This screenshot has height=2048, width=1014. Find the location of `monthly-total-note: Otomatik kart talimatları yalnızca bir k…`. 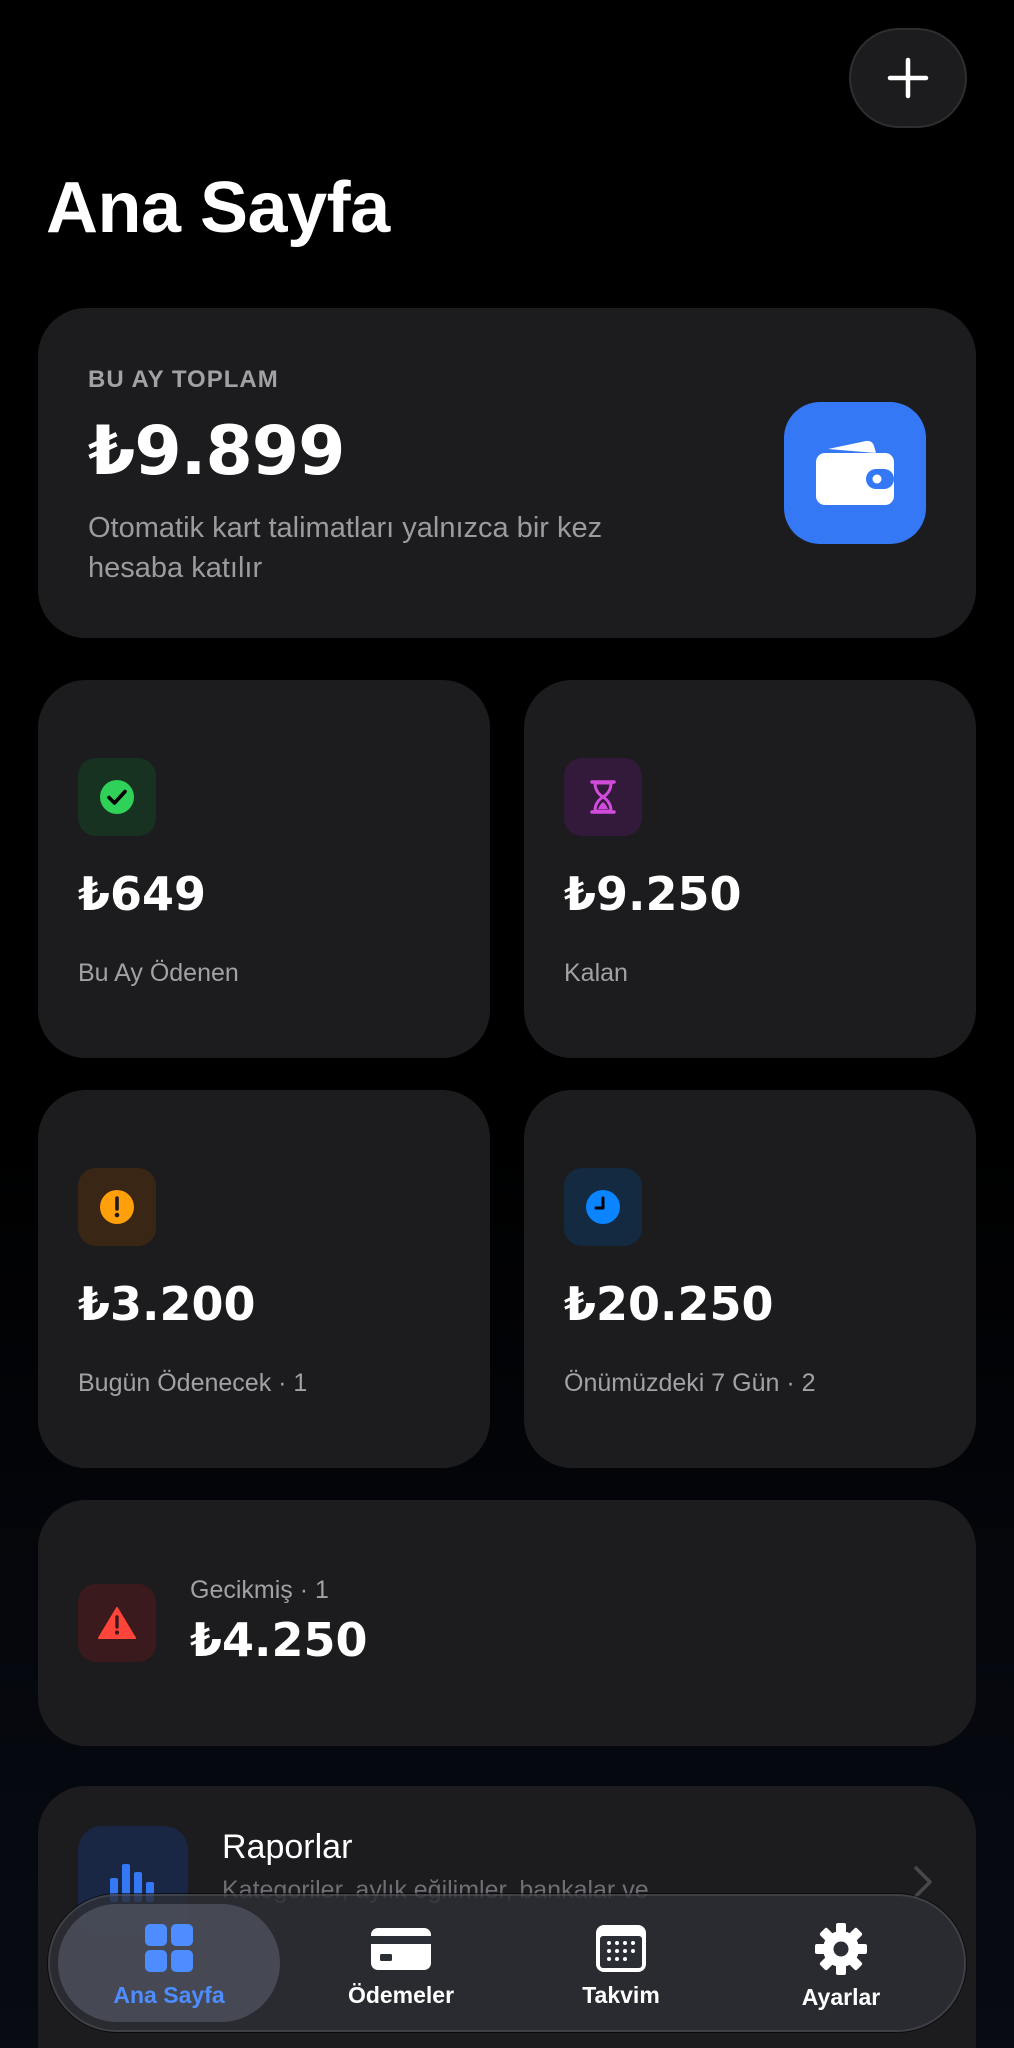

monthly-total-note: Otomatik kart talimatları yalnızca bir k… is located at coordinates (345, 548).